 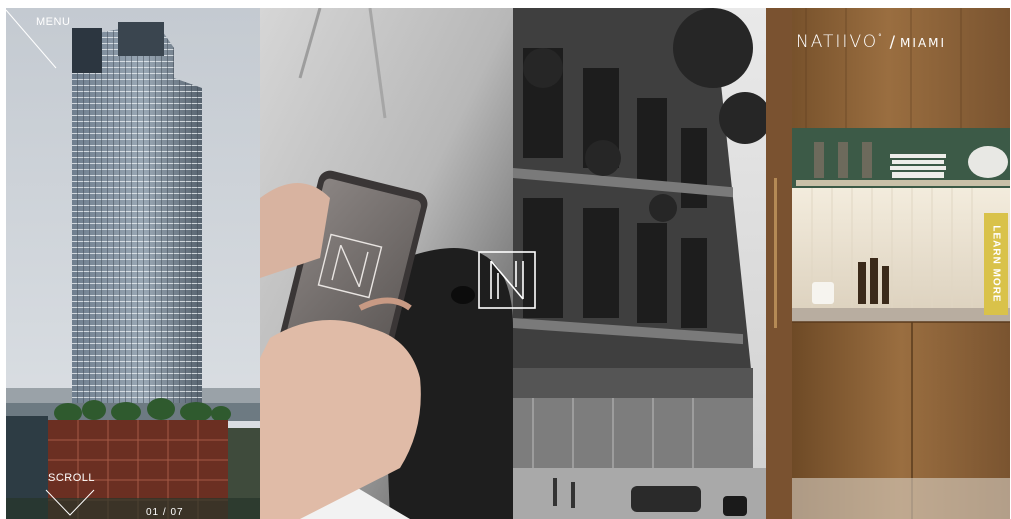 I want to click on menu-button: MENU, so click(x=40, y=35).